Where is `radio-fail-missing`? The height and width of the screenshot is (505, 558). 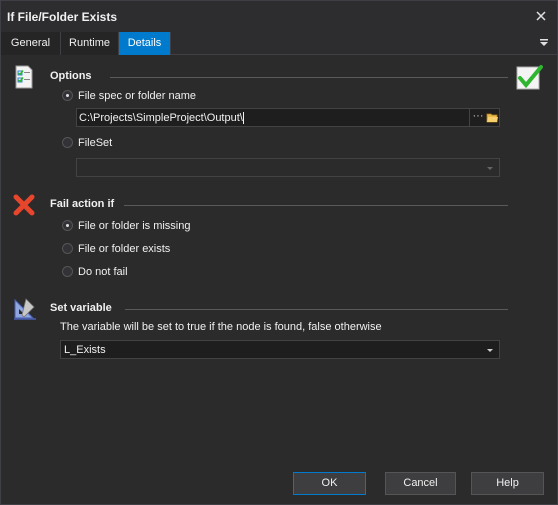 radio-fail-missing is located at coordinates (67, 225).